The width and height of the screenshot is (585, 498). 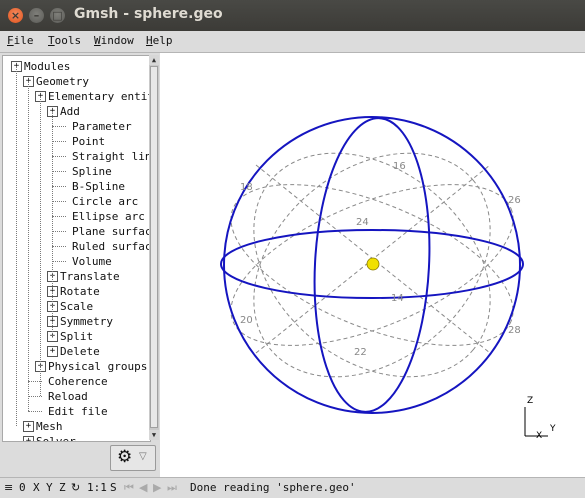 I want to click on menu-file: File, so click(x=20, y=40).